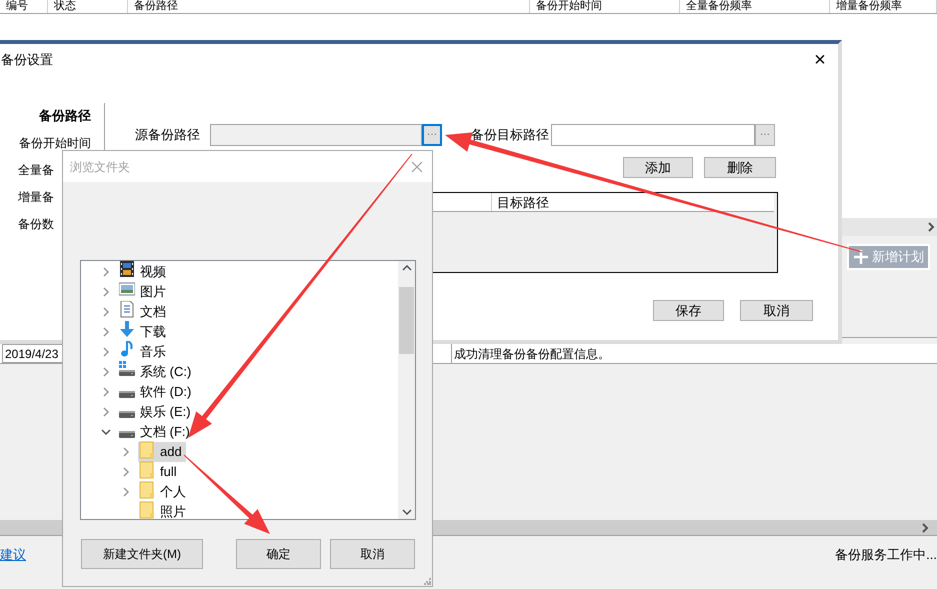  What do you see at coordinates (883, 6) in the screenshot?
I see `column-header: 增量备份频率` at bounding box center [883, 6].